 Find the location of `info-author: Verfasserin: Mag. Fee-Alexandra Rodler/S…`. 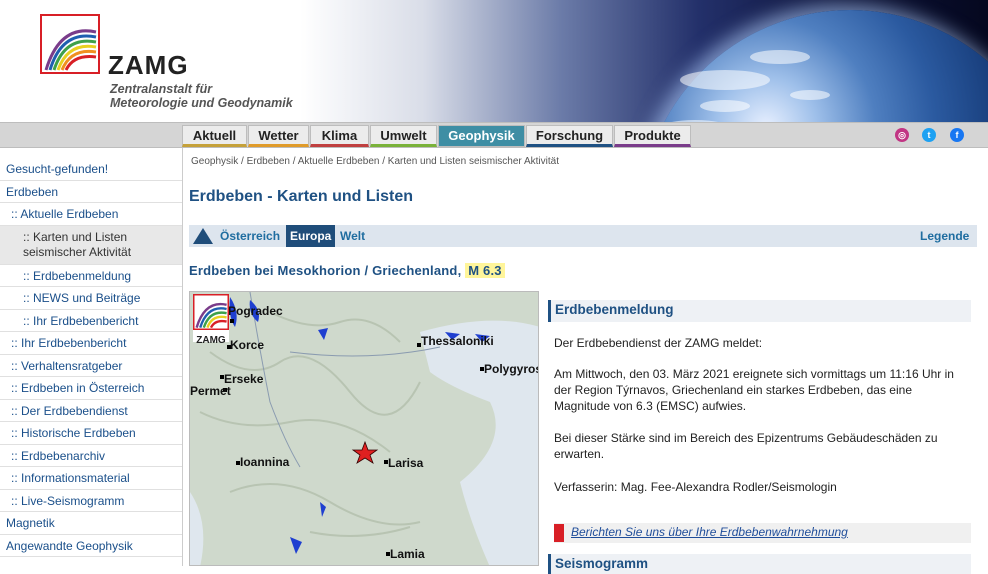

info-author: Verfasserin: Mag. Fee-Alexandra Rodler/S… is located at coordinates (695, 487).